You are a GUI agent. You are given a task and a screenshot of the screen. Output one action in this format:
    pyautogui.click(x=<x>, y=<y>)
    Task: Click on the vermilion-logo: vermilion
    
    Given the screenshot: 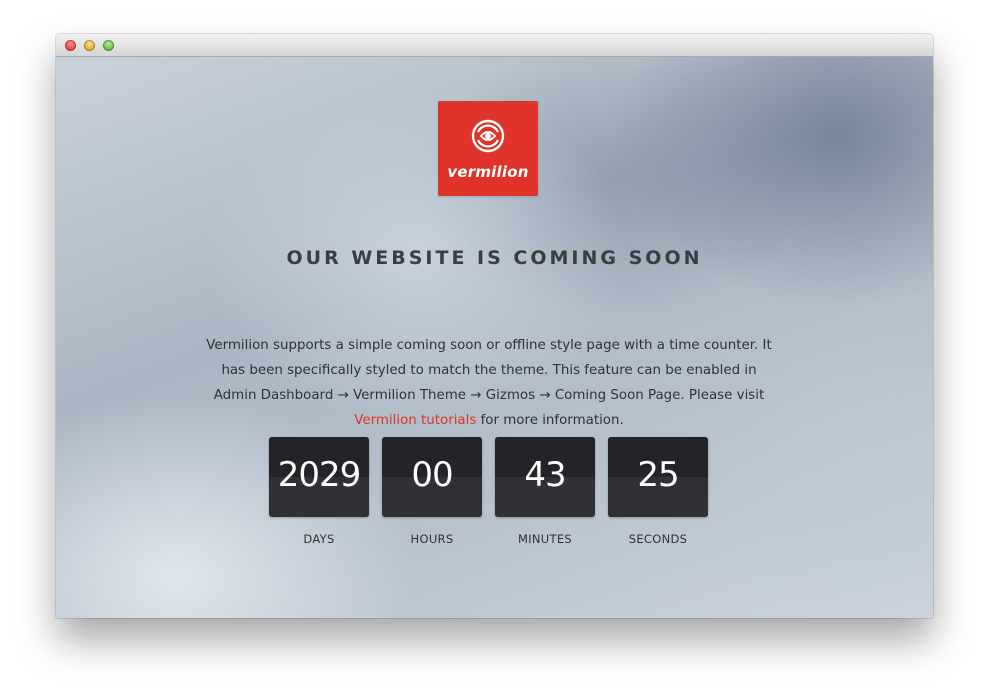 What is the action you would take?
    pyautogui.click(x=488, y=148)
    